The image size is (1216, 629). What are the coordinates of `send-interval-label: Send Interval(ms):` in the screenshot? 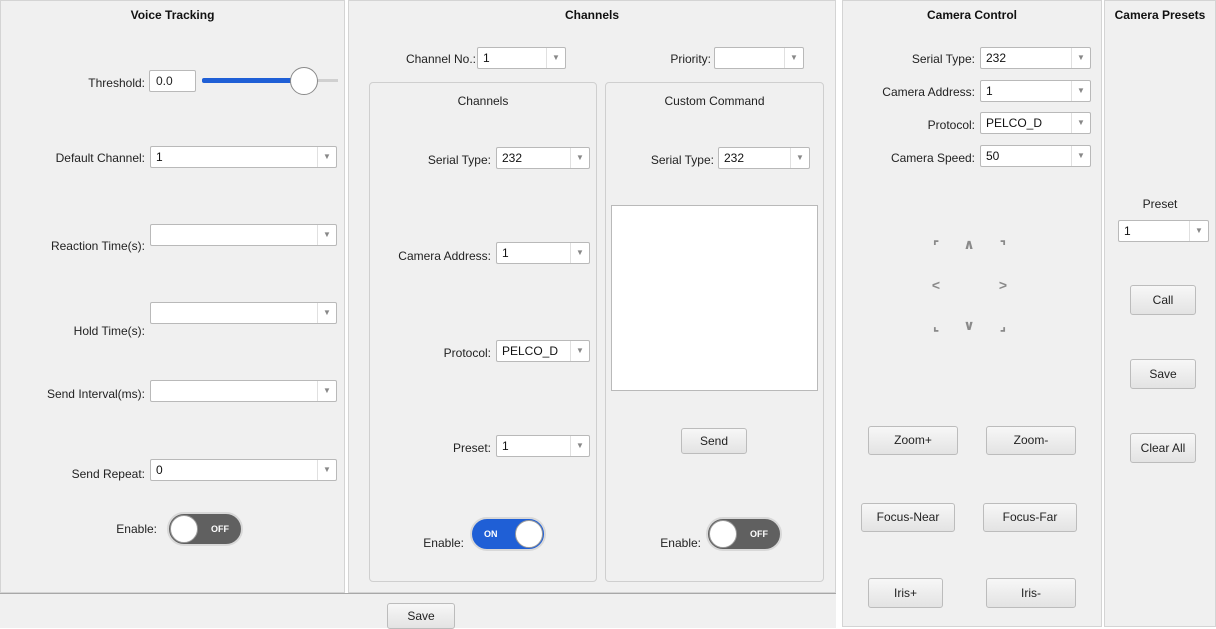 It's located at (95, 394).